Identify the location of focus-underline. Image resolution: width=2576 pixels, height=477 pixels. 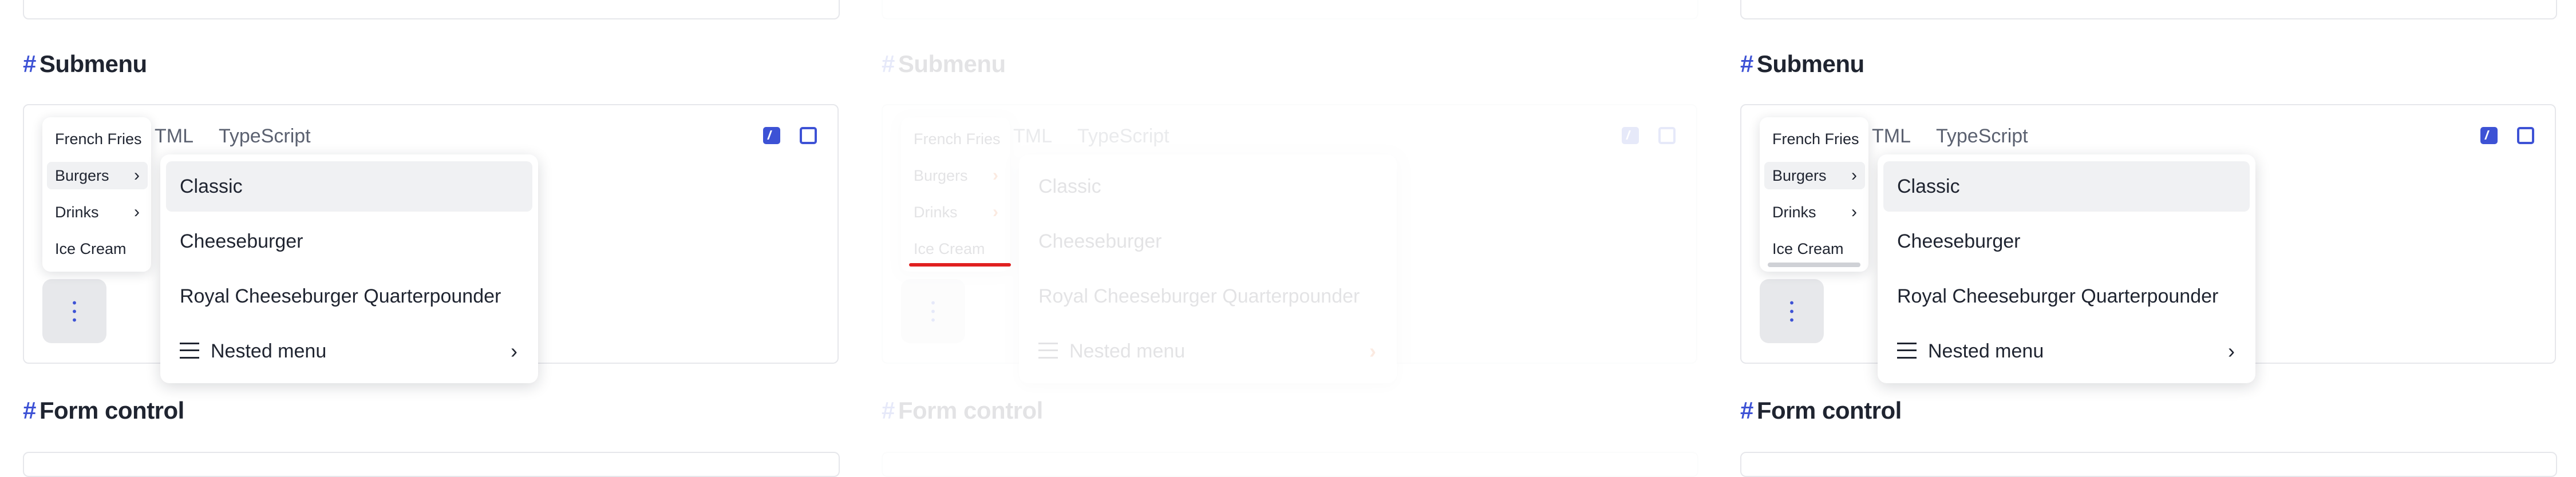
(960, 265).